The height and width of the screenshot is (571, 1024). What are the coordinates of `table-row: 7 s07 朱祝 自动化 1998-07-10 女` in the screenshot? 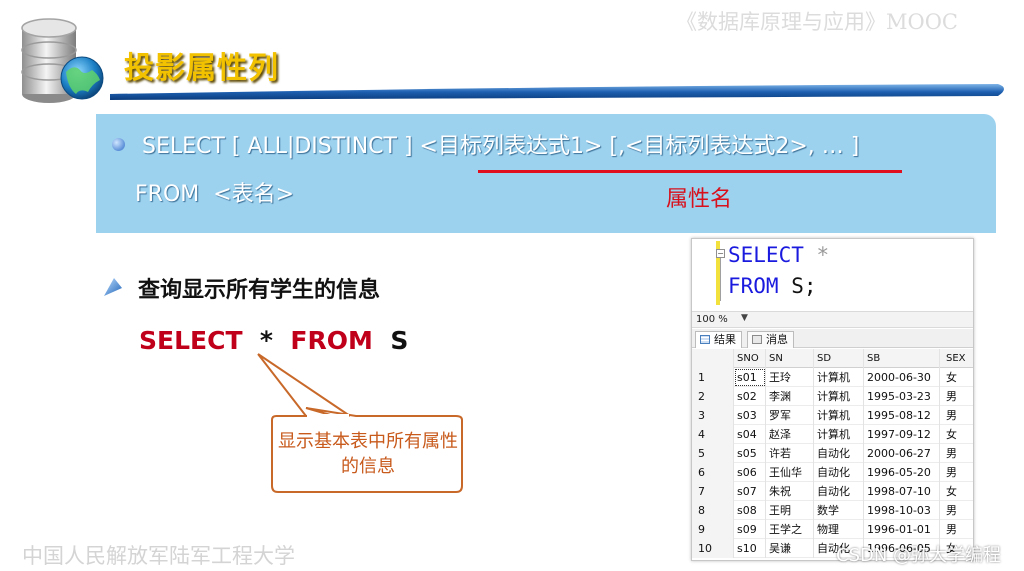 It's located at (832, 491).